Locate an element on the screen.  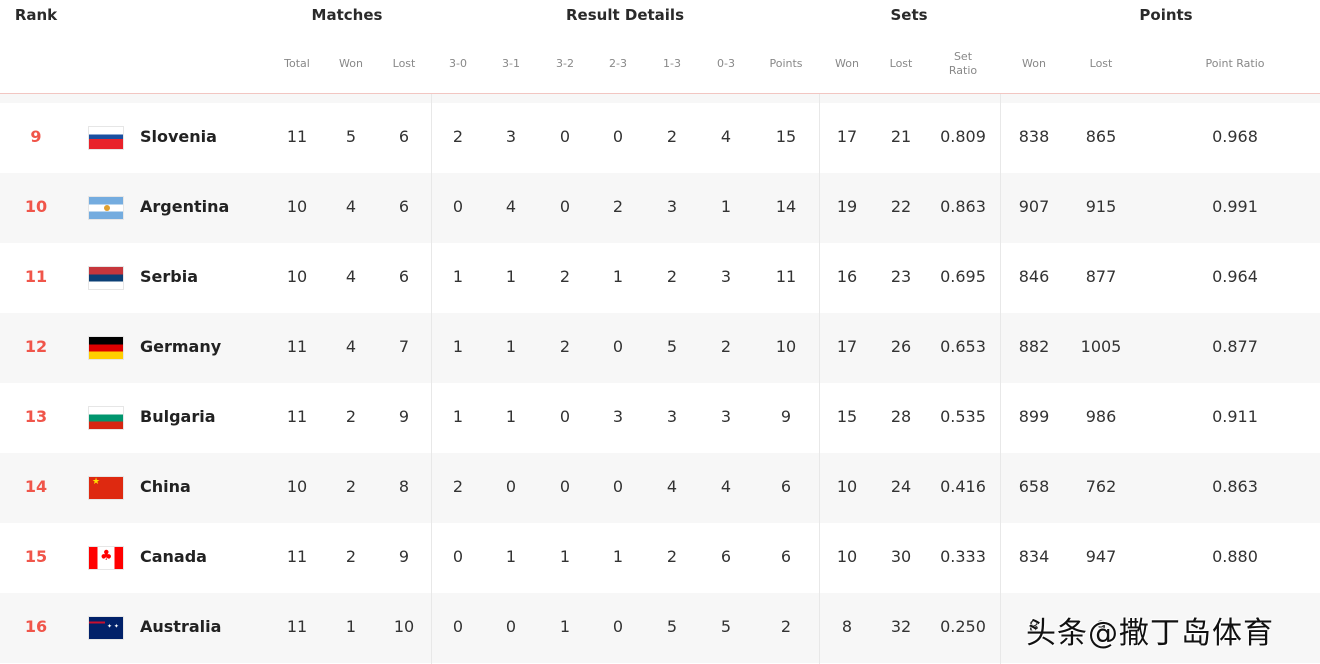
cell-value: 0.809 is located at coordinates (963, 136).